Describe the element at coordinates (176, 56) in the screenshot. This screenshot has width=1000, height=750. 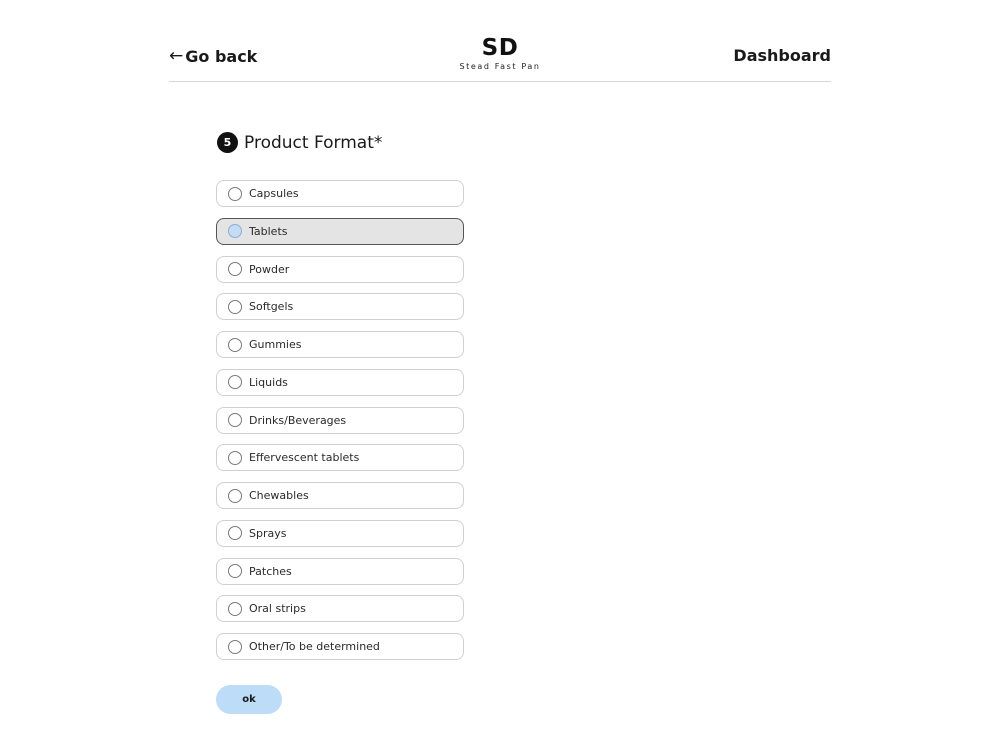
I see `arrow-left-icon: ←` at that location.